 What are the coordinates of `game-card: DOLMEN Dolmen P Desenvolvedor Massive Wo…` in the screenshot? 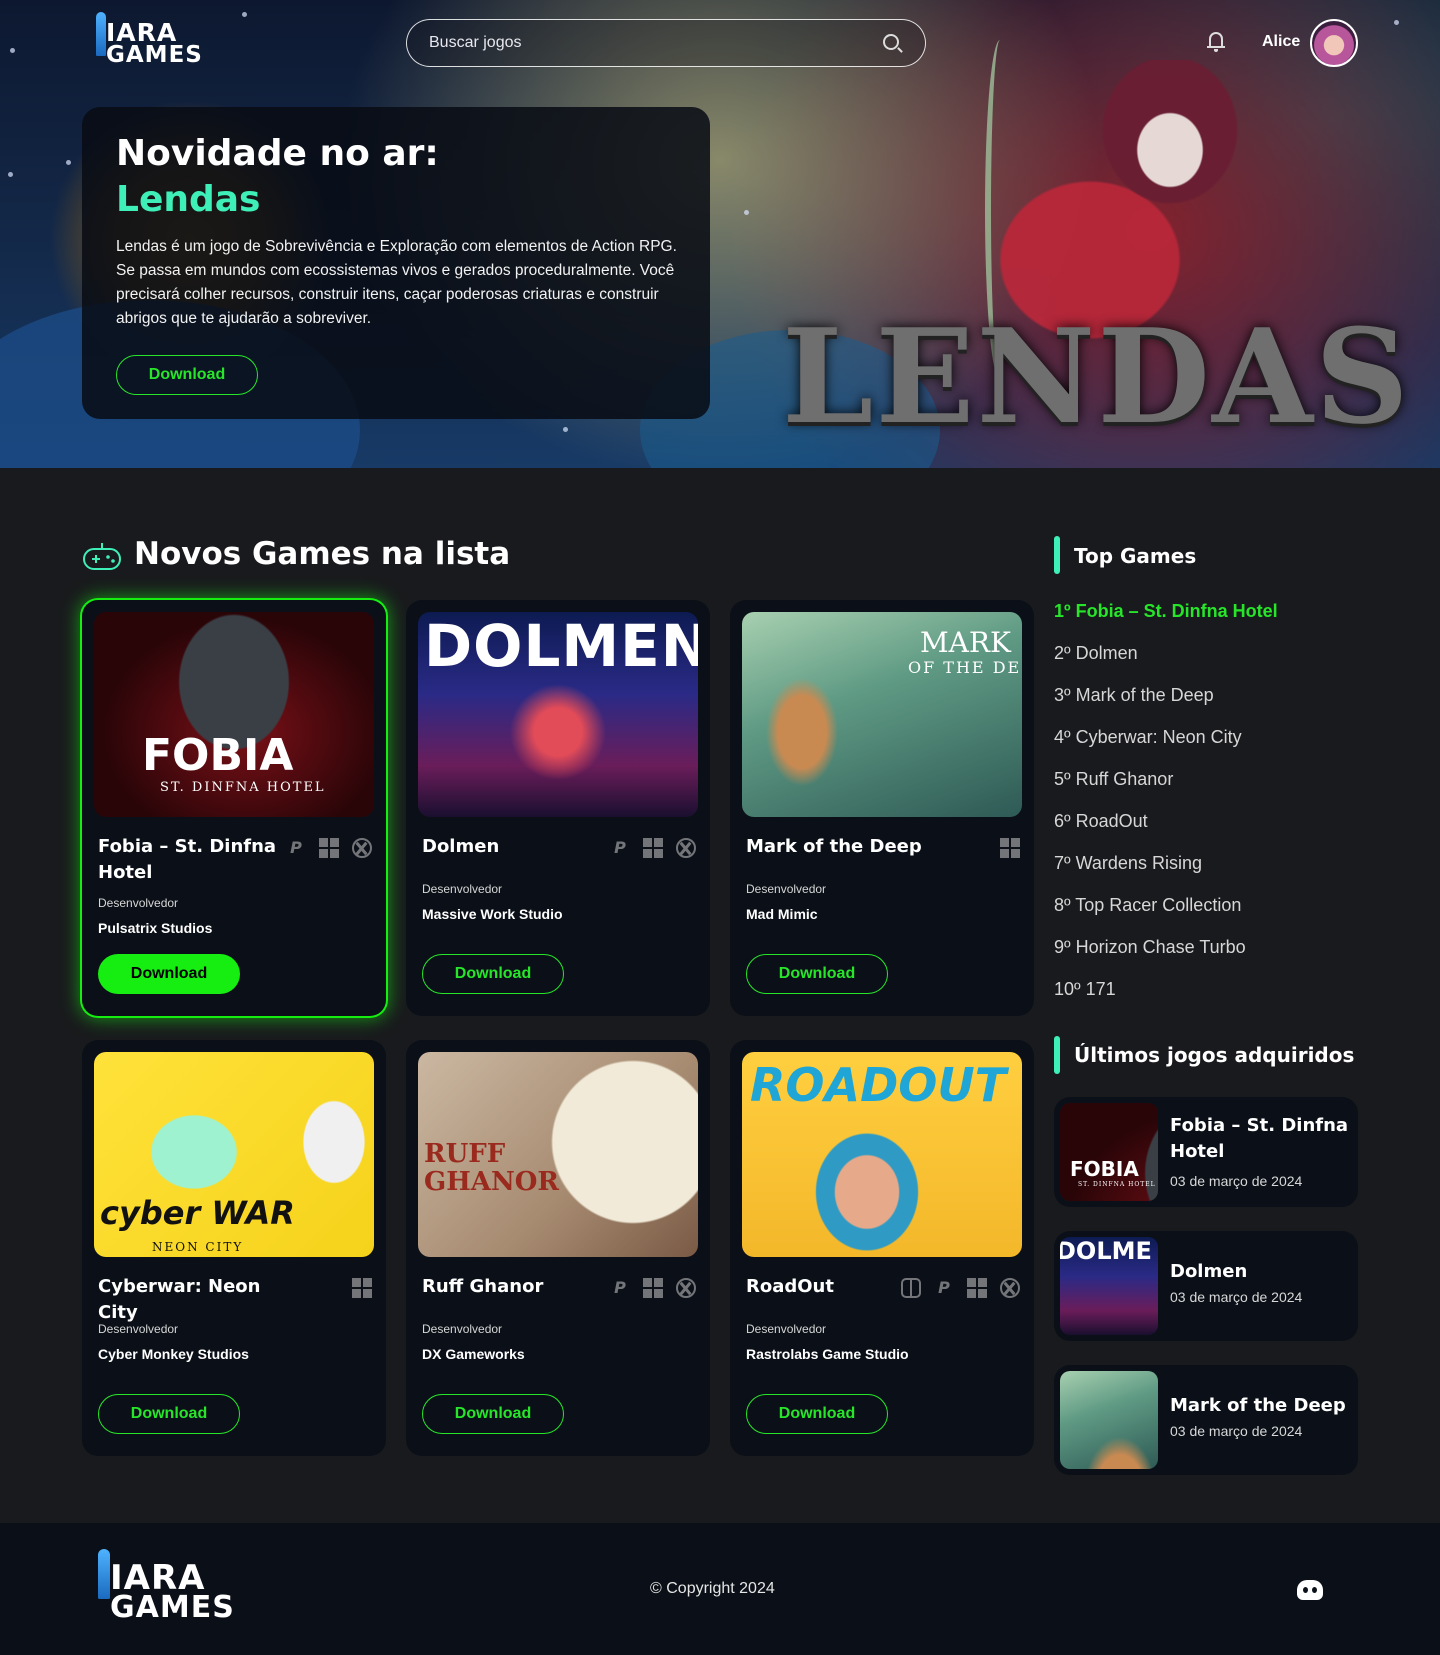 It's located at (558, 808).